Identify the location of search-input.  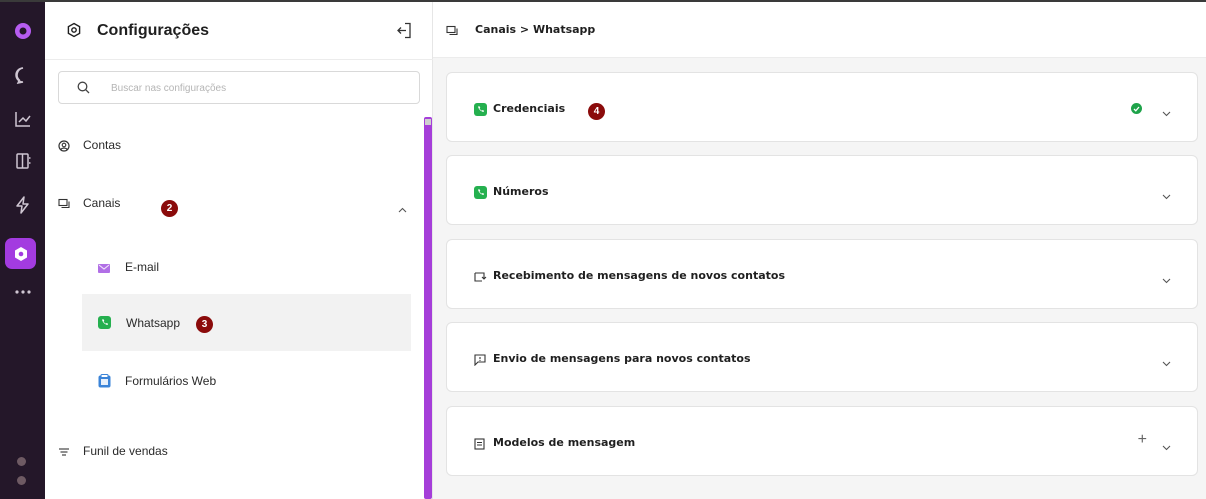
(256, 88).